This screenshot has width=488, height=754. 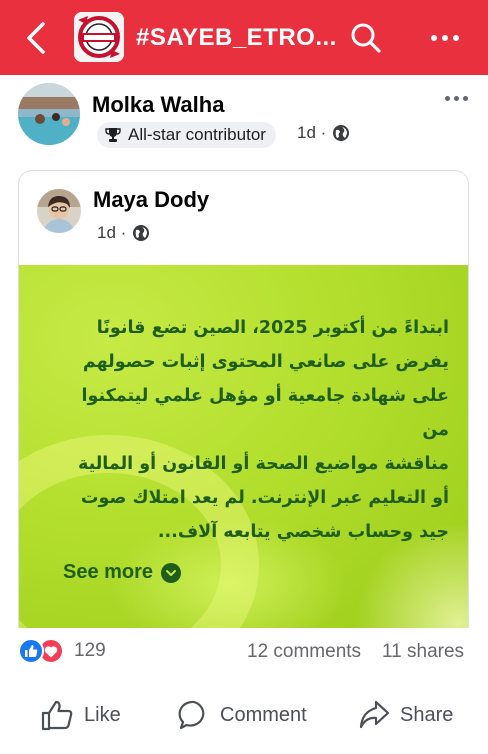 What do you see at coordinates (80, 715) in the screenshot?
I see `like-button: Like` at bounding box center [80, 715].